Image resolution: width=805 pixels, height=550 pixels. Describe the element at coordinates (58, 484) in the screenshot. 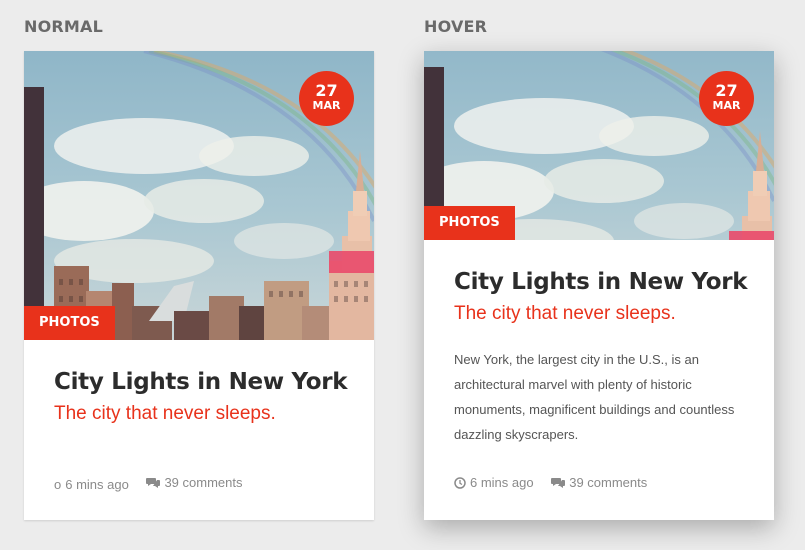

I see `clock-icon: o` at that location.